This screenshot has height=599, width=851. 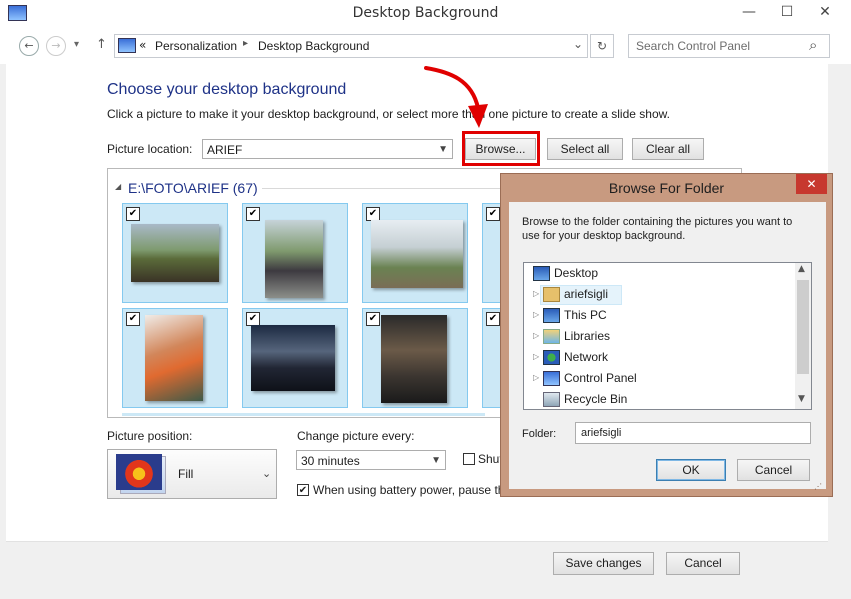 I want to click on dialog-title: Browse For Folder, so click(x=666, y=188).